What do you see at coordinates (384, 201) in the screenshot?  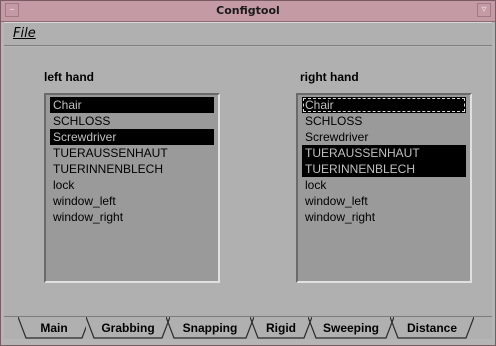 I see `right-hand-list-item: window_left` at bounding box center [384, 201].